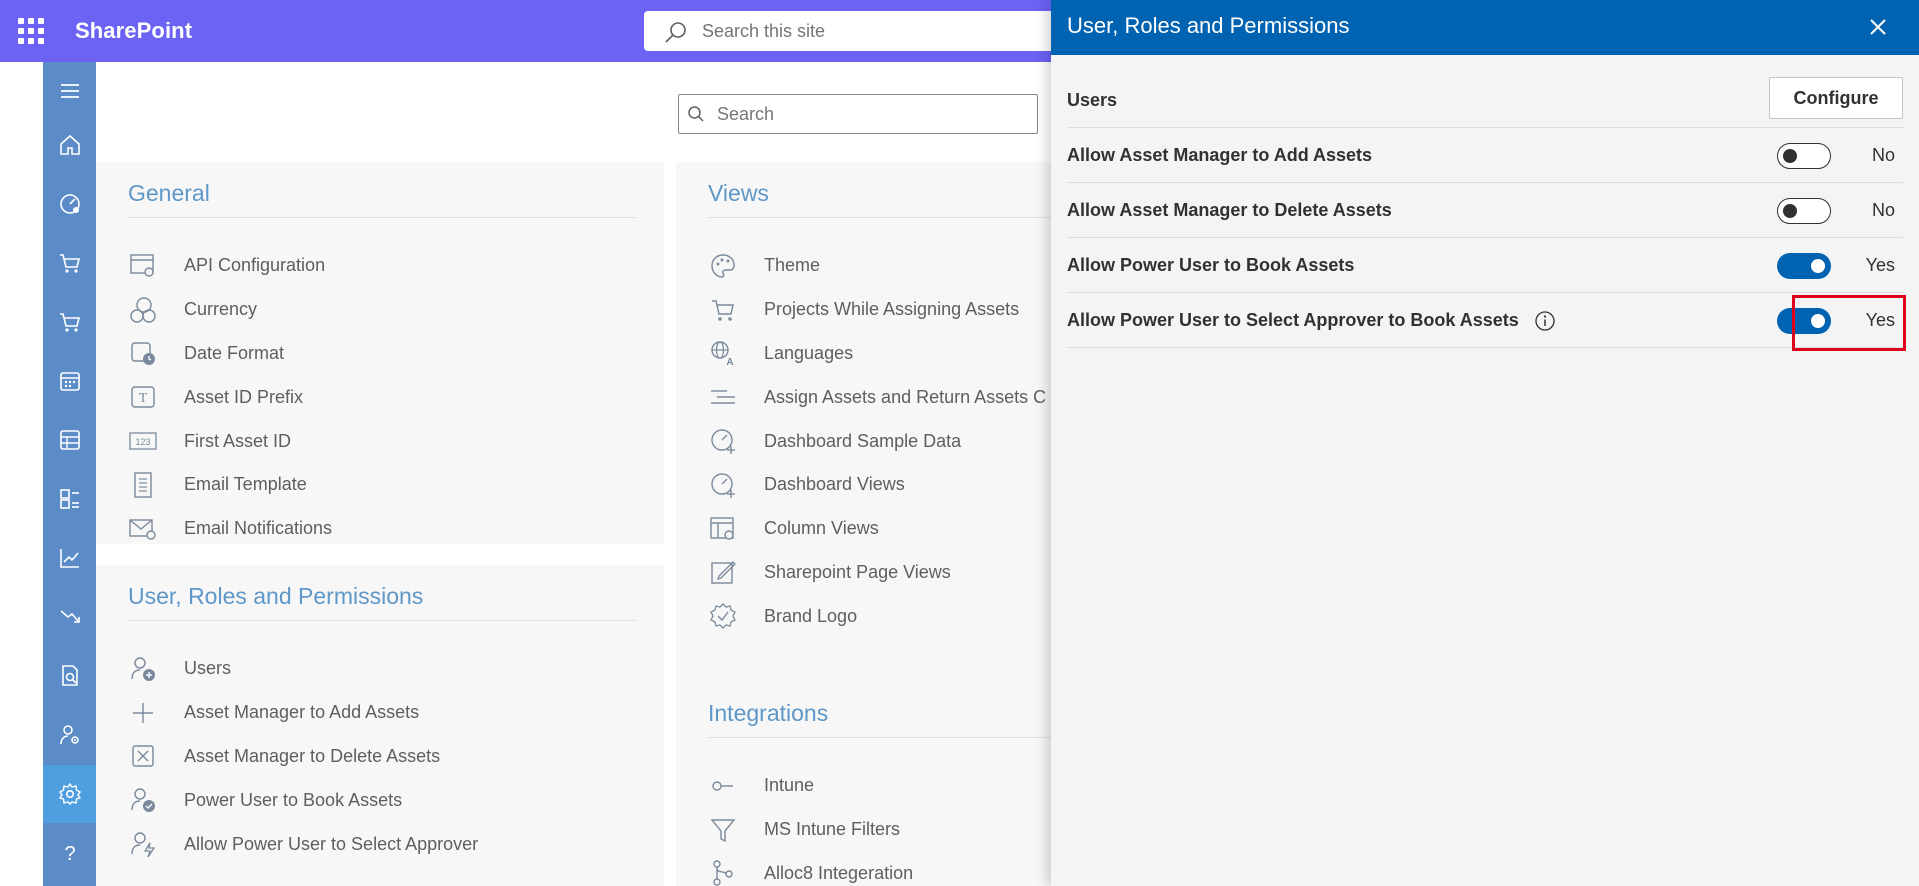  Describe the element at coordinates (723, 830) in the screenshot. I see `filter-icon` at that location.